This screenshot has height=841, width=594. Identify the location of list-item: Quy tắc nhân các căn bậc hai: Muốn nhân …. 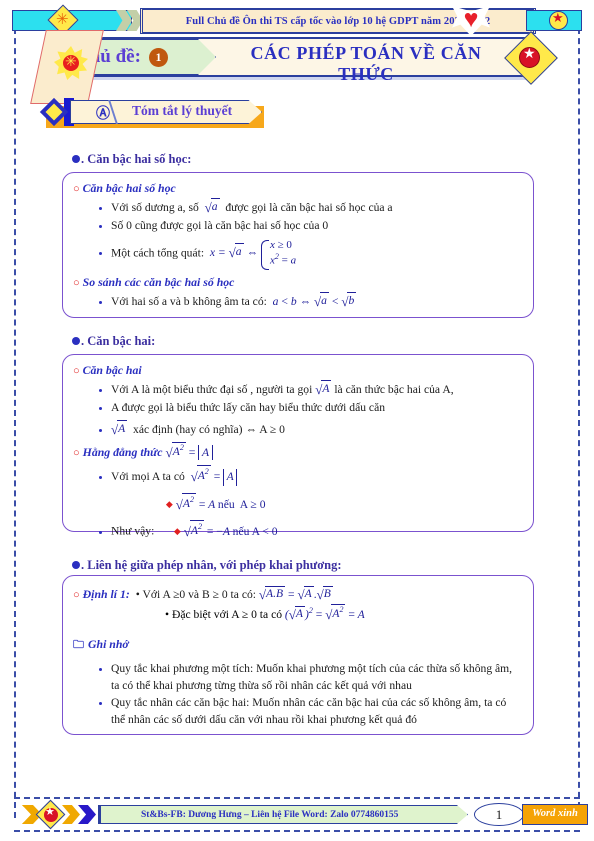
(317, 712).